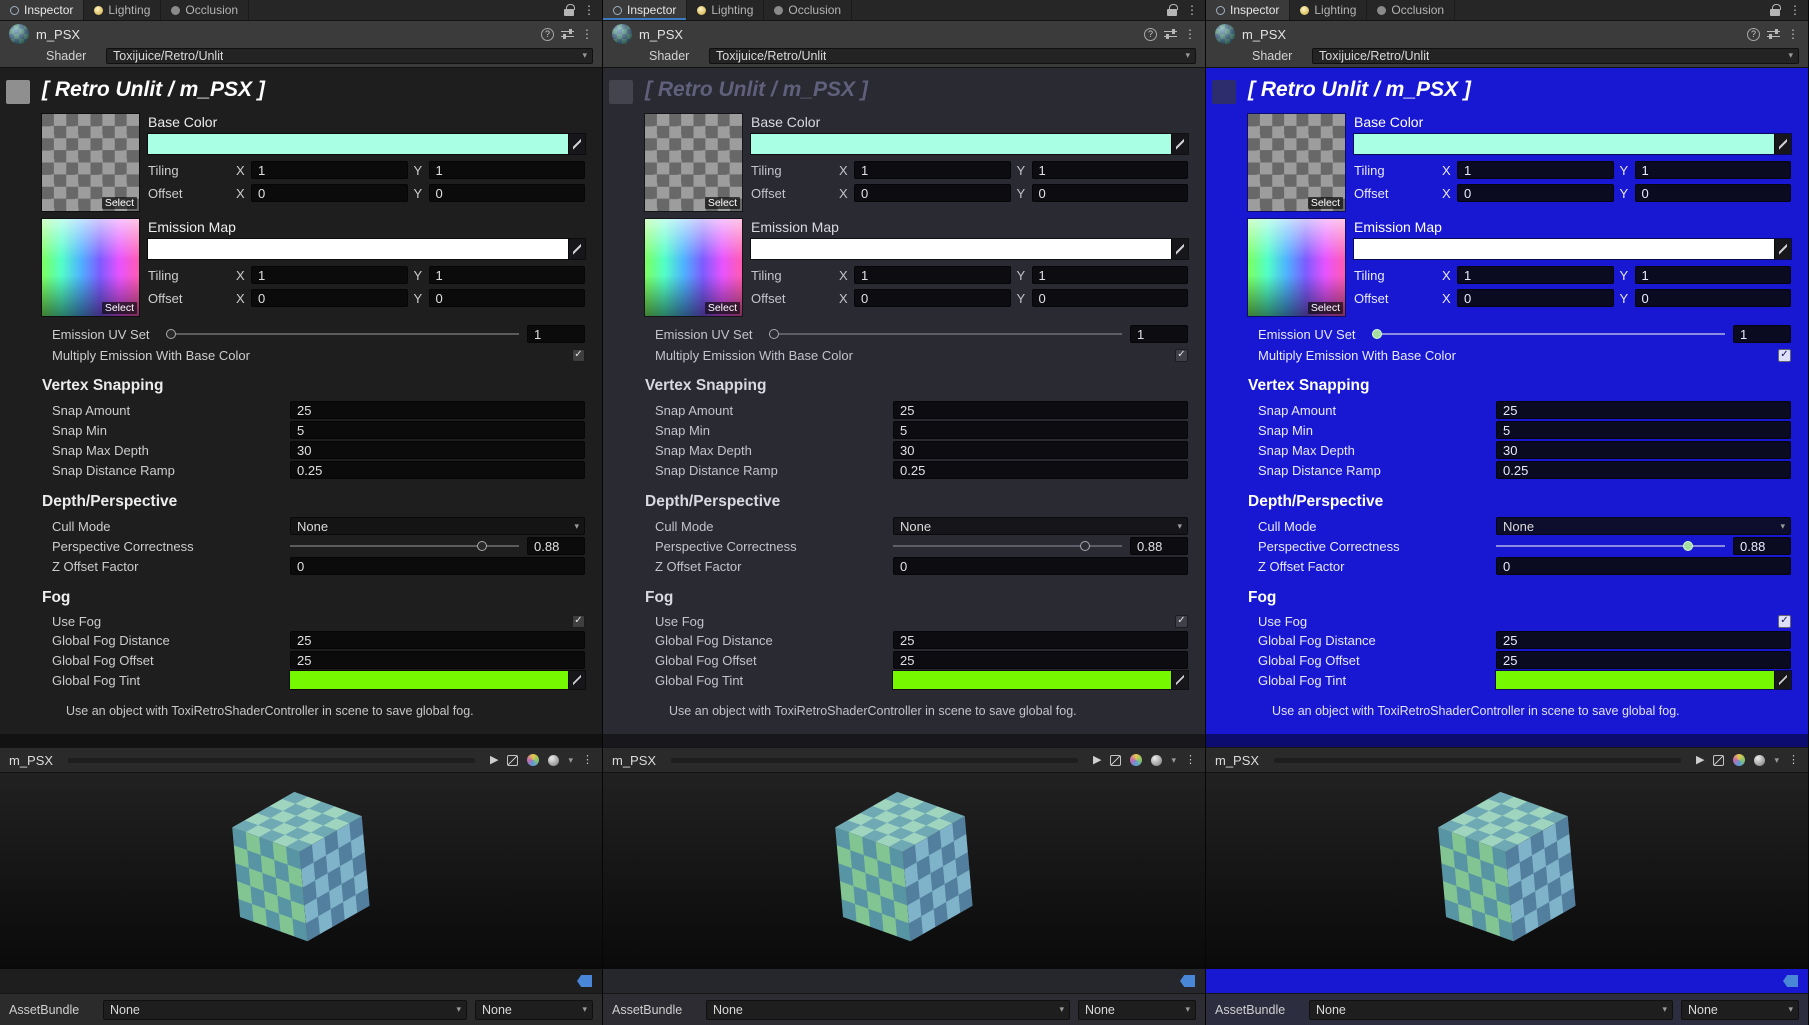 The width and height of the screenshot is (1809, 1025). I want to click on base-offset-x-field: 0, so click(932, 193).